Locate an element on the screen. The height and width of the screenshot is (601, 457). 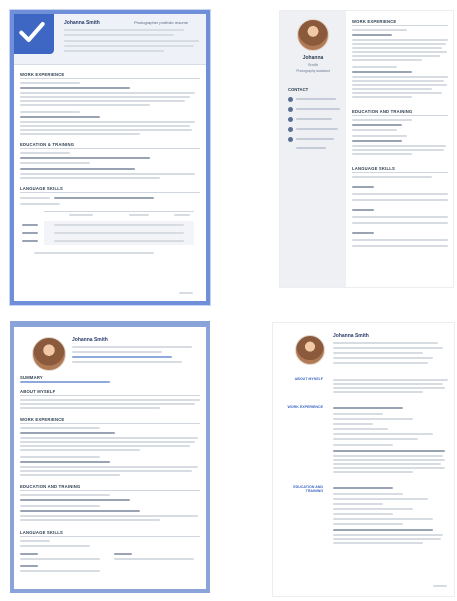
section-heading: SUMMARY is located at coordinates (31, 377).